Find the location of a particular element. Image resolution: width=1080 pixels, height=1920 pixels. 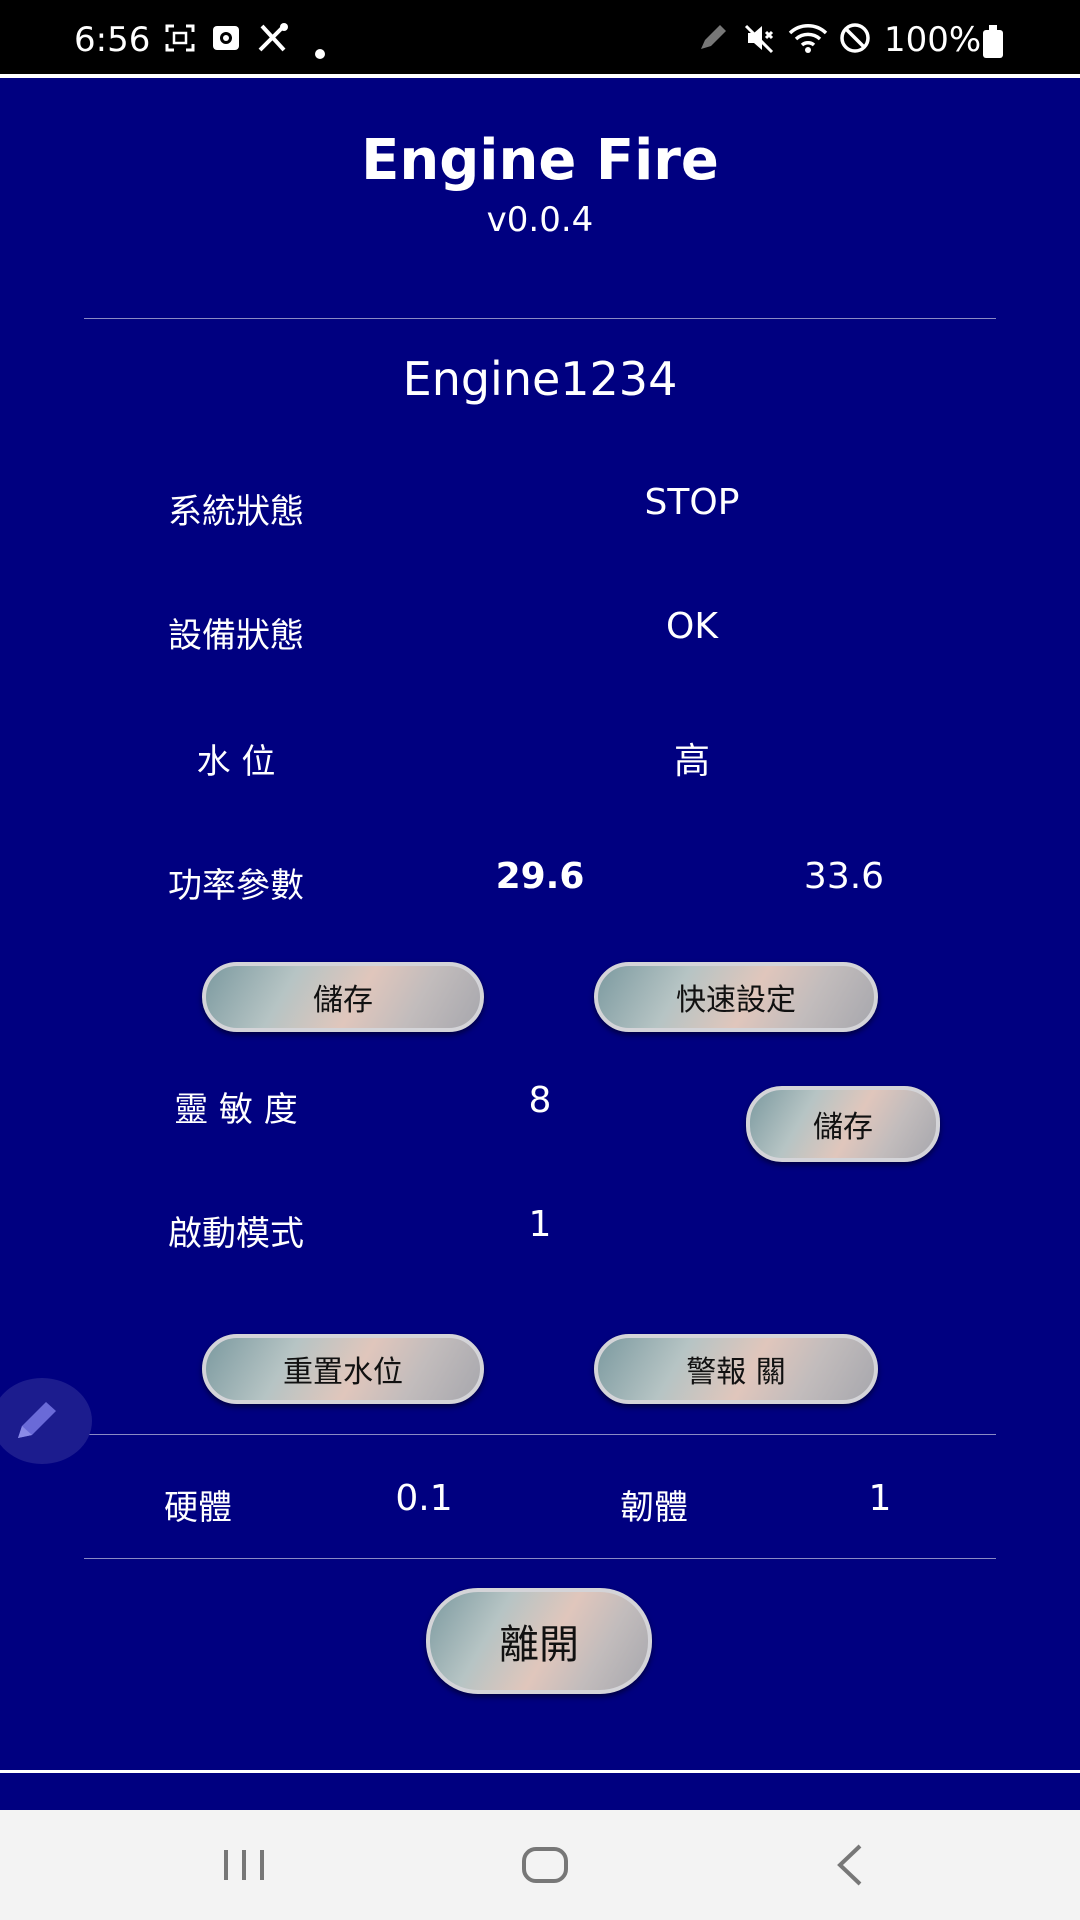

mute-icon is located at coordinates (759, 41).